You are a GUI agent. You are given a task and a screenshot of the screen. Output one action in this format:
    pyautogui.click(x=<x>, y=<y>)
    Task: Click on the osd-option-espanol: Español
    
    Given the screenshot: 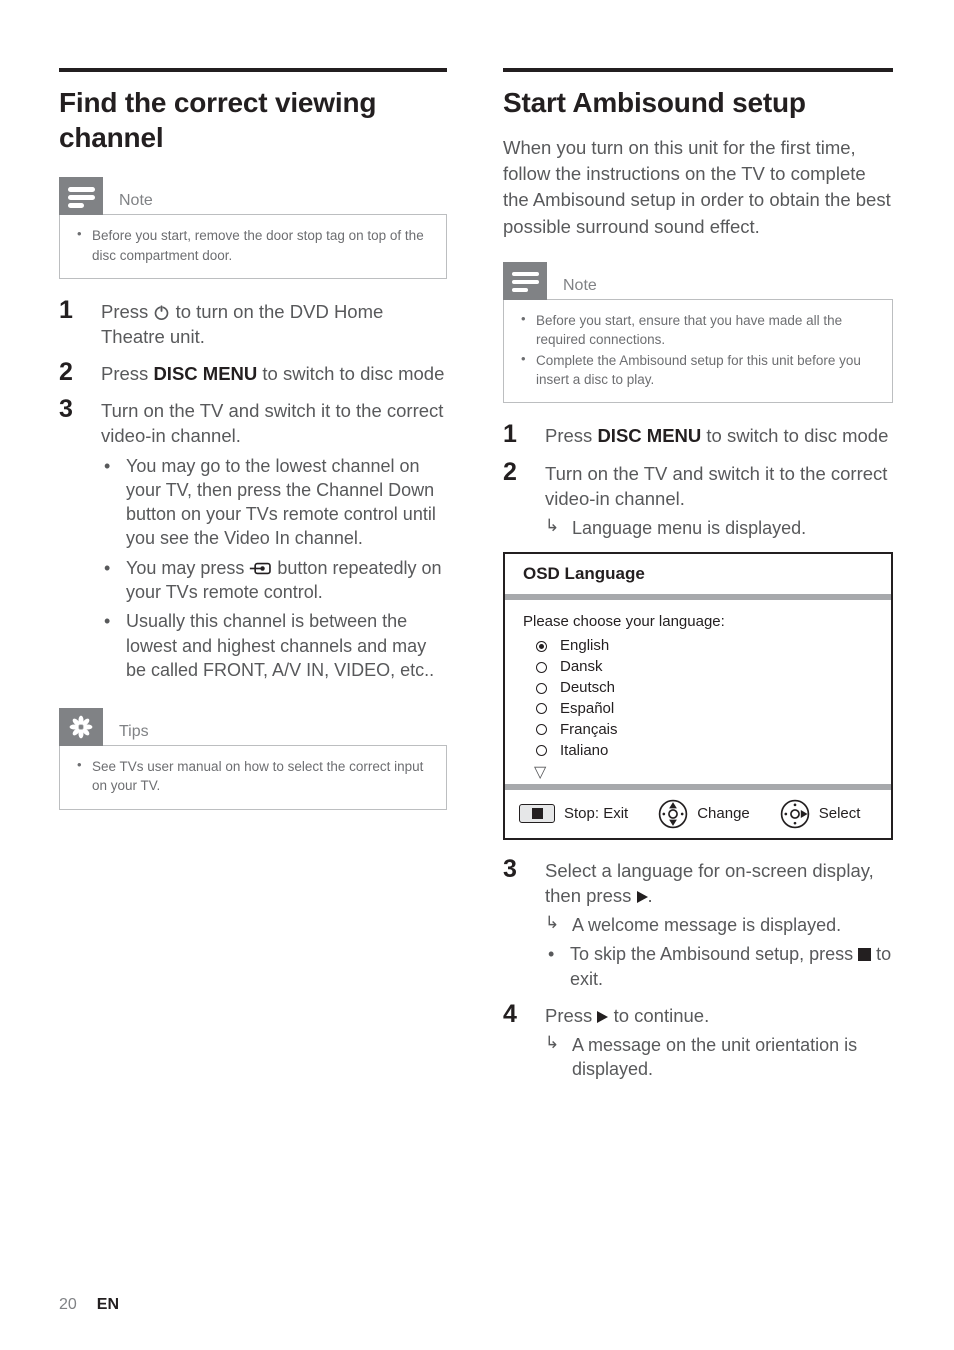 What is the action you would take?
    pyautogui.click(x=698, y=709)
    